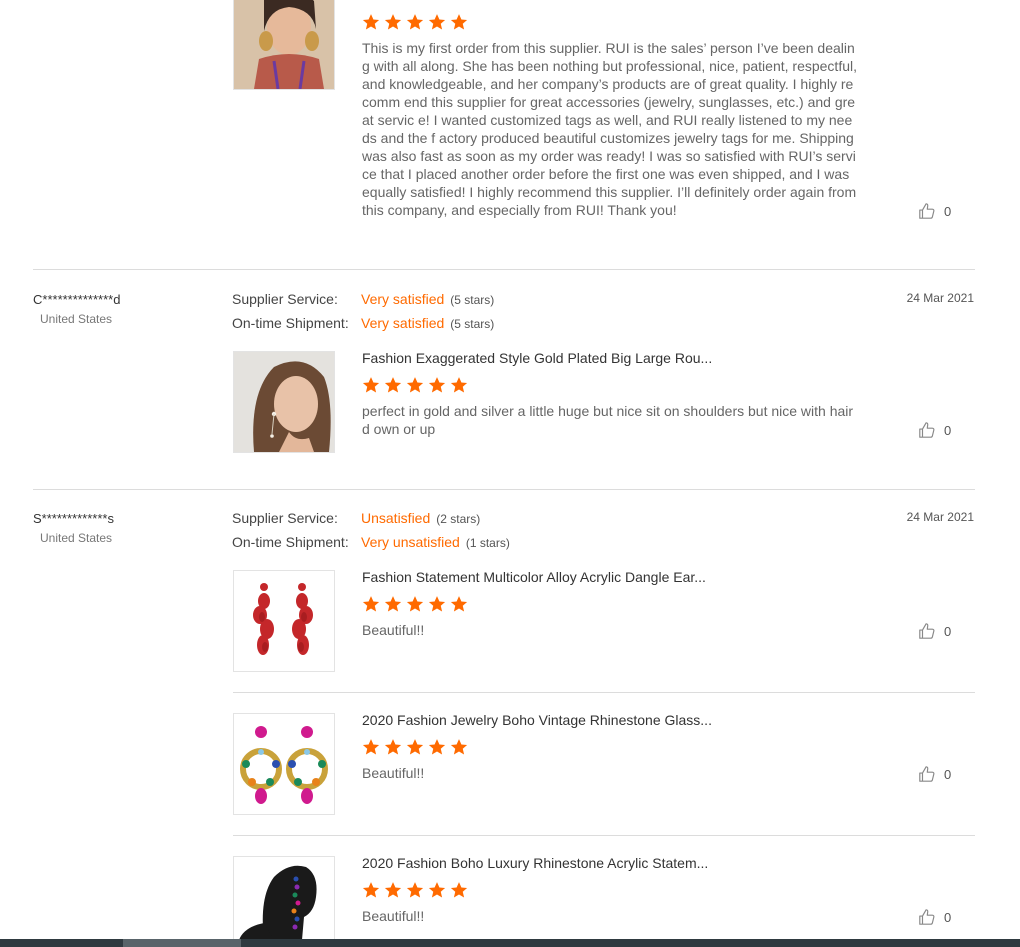 The width and height of the screenshot is (1020, 947). What do you see at coordinates (458, 519) in the screenshot?
I see `supplier-service-stars: (2 stars)` at bounding box center [458, 519].